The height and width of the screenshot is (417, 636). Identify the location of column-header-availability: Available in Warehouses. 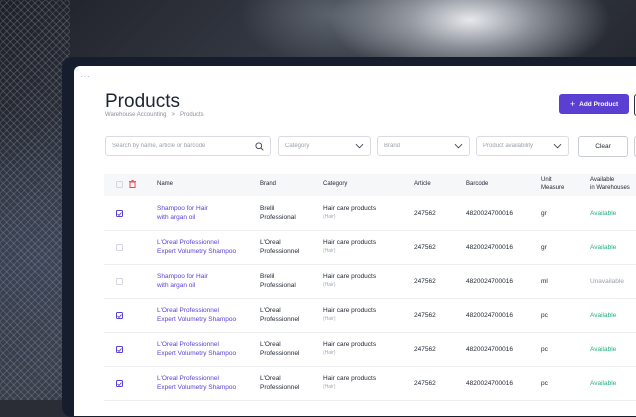
(610, 184).